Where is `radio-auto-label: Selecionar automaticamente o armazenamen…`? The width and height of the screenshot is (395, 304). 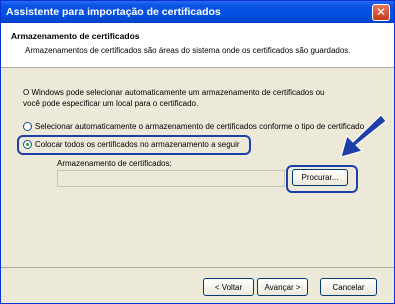
radio-auto-label: Selecionar automaticamente o armazenamen… is located at coordinates (200, 126).